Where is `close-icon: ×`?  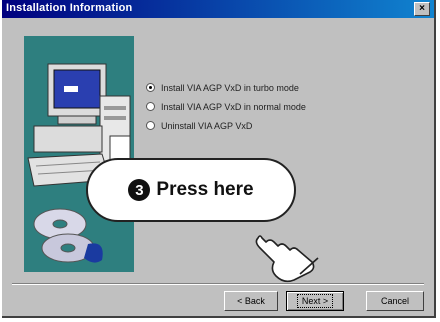 close-icon: × is located at coordinates (422, 9).